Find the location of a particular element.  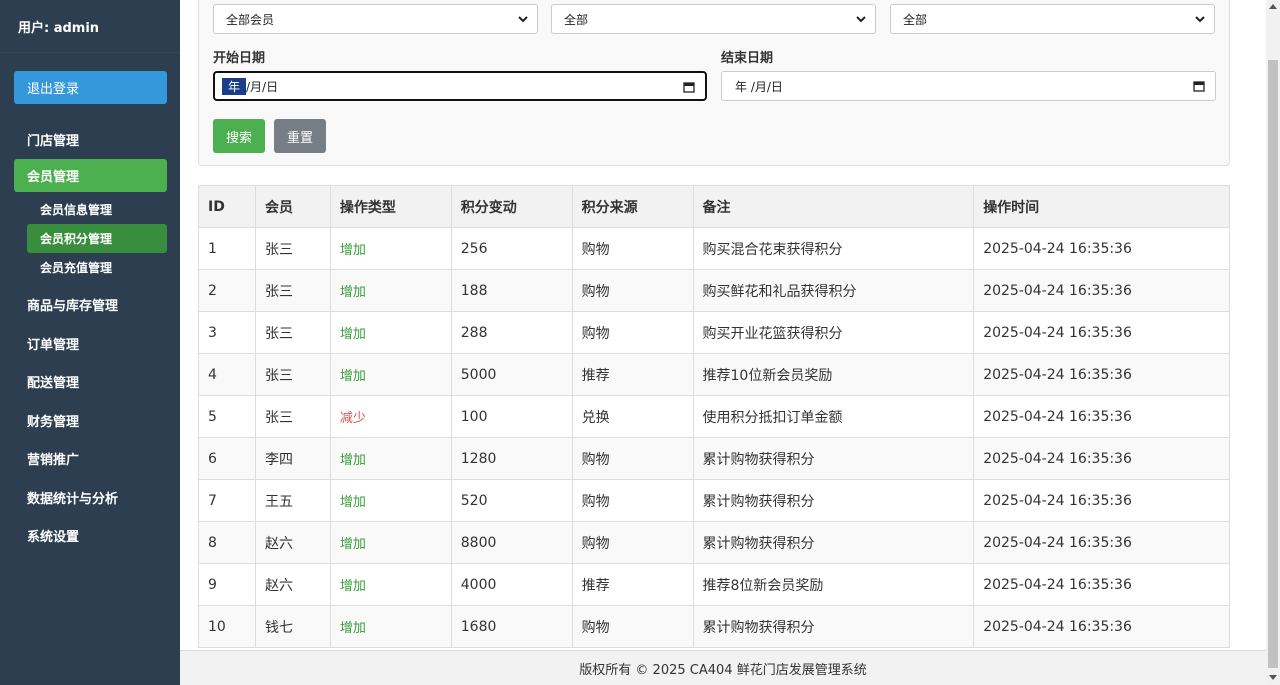

sidebar-item-settings: 系统设置 is located at coordinates (90, 536).